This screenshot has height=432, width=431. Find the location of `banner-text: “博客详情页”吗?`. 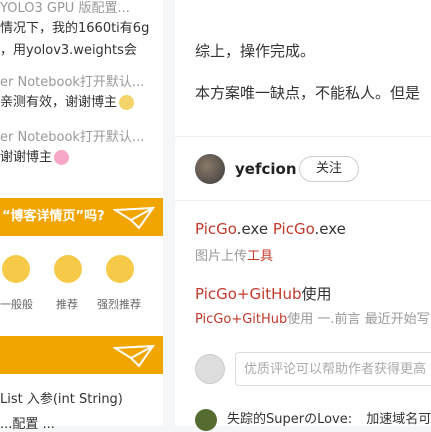

banner-text: “博客详情页”吗? is located at coordinates (53, 216).